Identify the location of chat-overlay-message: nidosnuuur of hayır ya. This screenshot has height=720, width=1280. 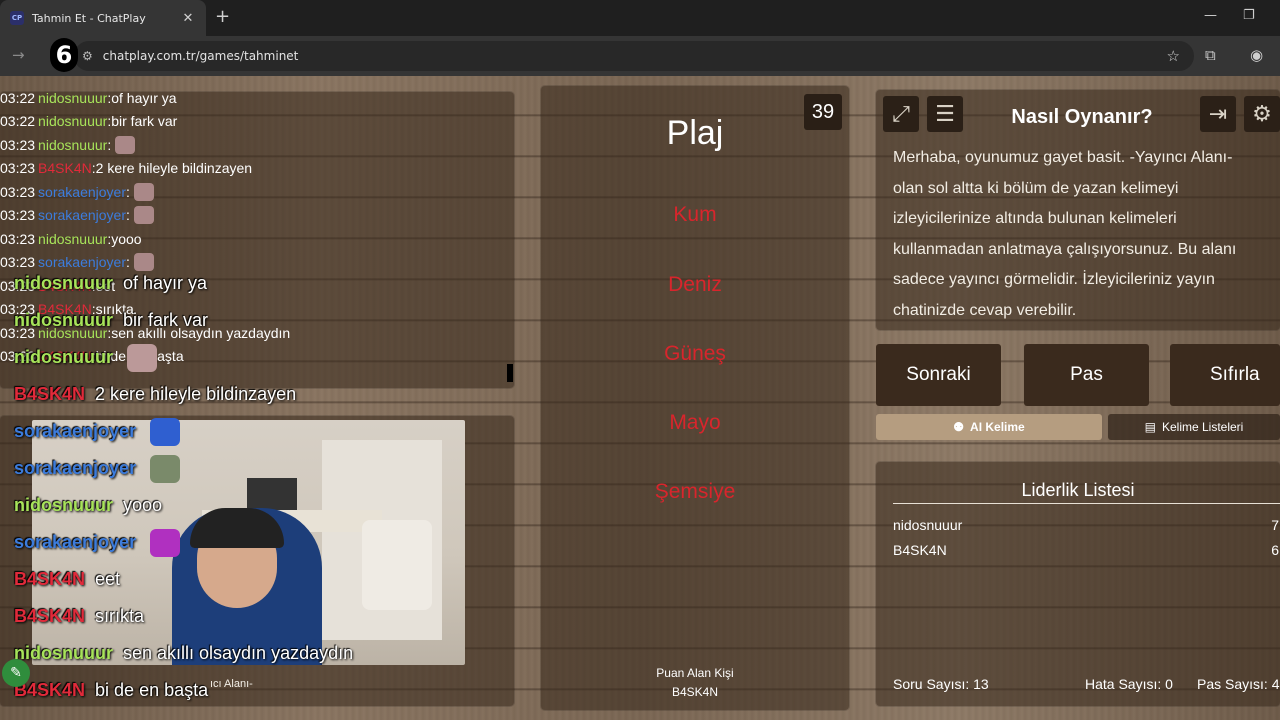
(183, 283).